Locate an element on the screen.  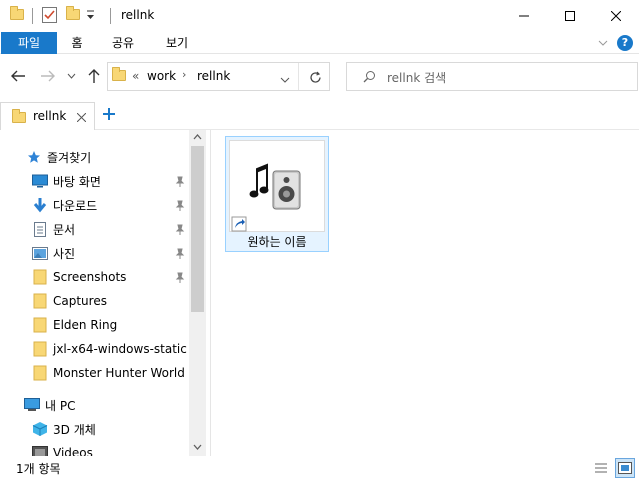
scrollbar-thumb is located at coordinates (197, 229).